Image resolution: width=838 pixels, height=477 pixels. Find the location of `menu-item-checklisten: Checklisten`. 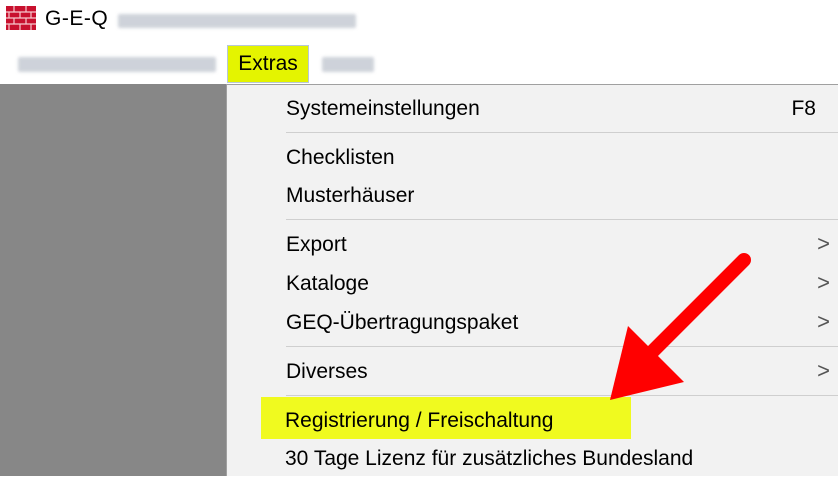

menu-item-checklisten: Checklisten is located at coordinates (562, 158).